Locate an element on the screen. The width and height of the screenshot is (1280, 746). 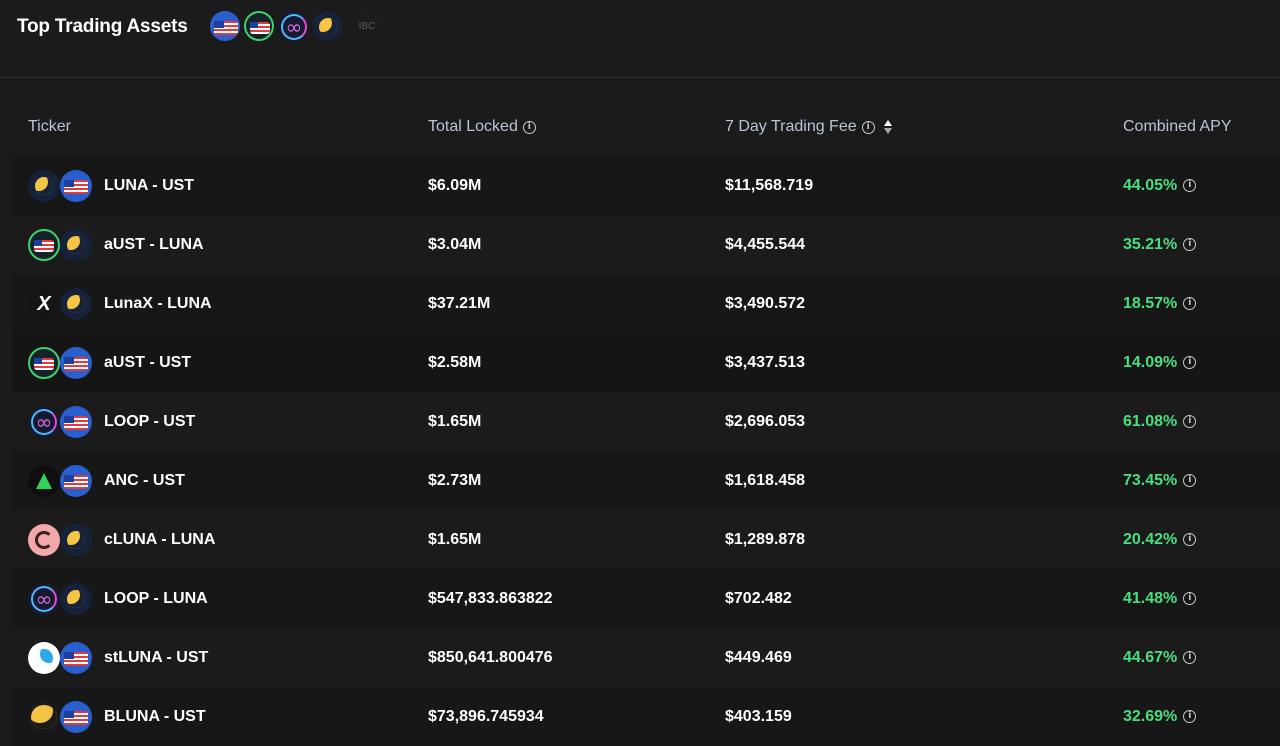
combined-apy-cell: 14.09% i is located at coordinates (1160, 362).